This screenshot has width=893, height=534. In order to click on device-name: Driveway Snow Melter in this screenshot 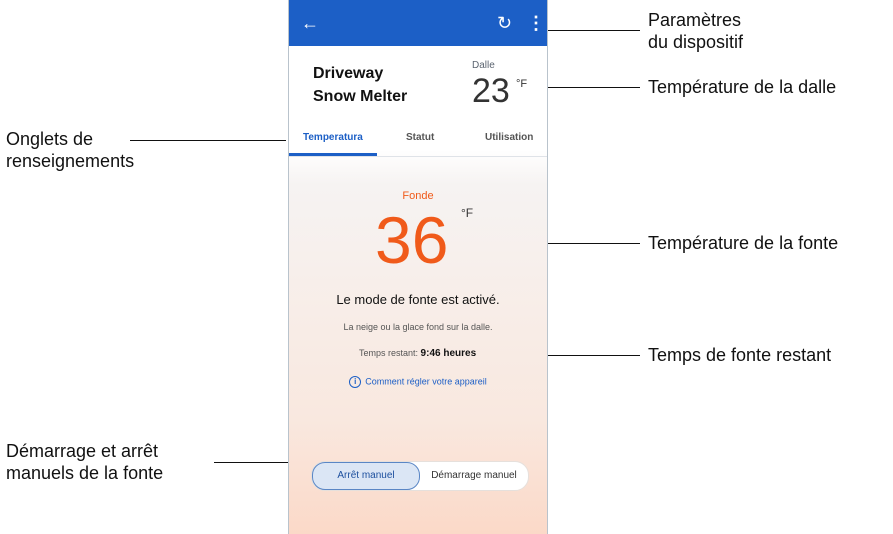, I will do `click(360, 85)`.